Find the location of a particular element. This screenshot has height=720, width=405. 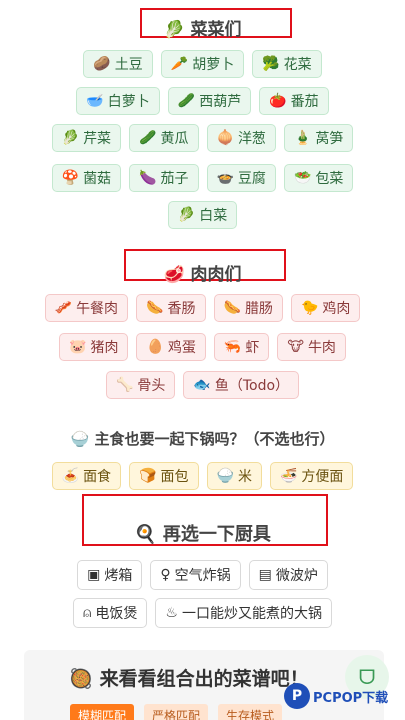

veg-item-icon: 🥣 is located at coordinates (95, 101).